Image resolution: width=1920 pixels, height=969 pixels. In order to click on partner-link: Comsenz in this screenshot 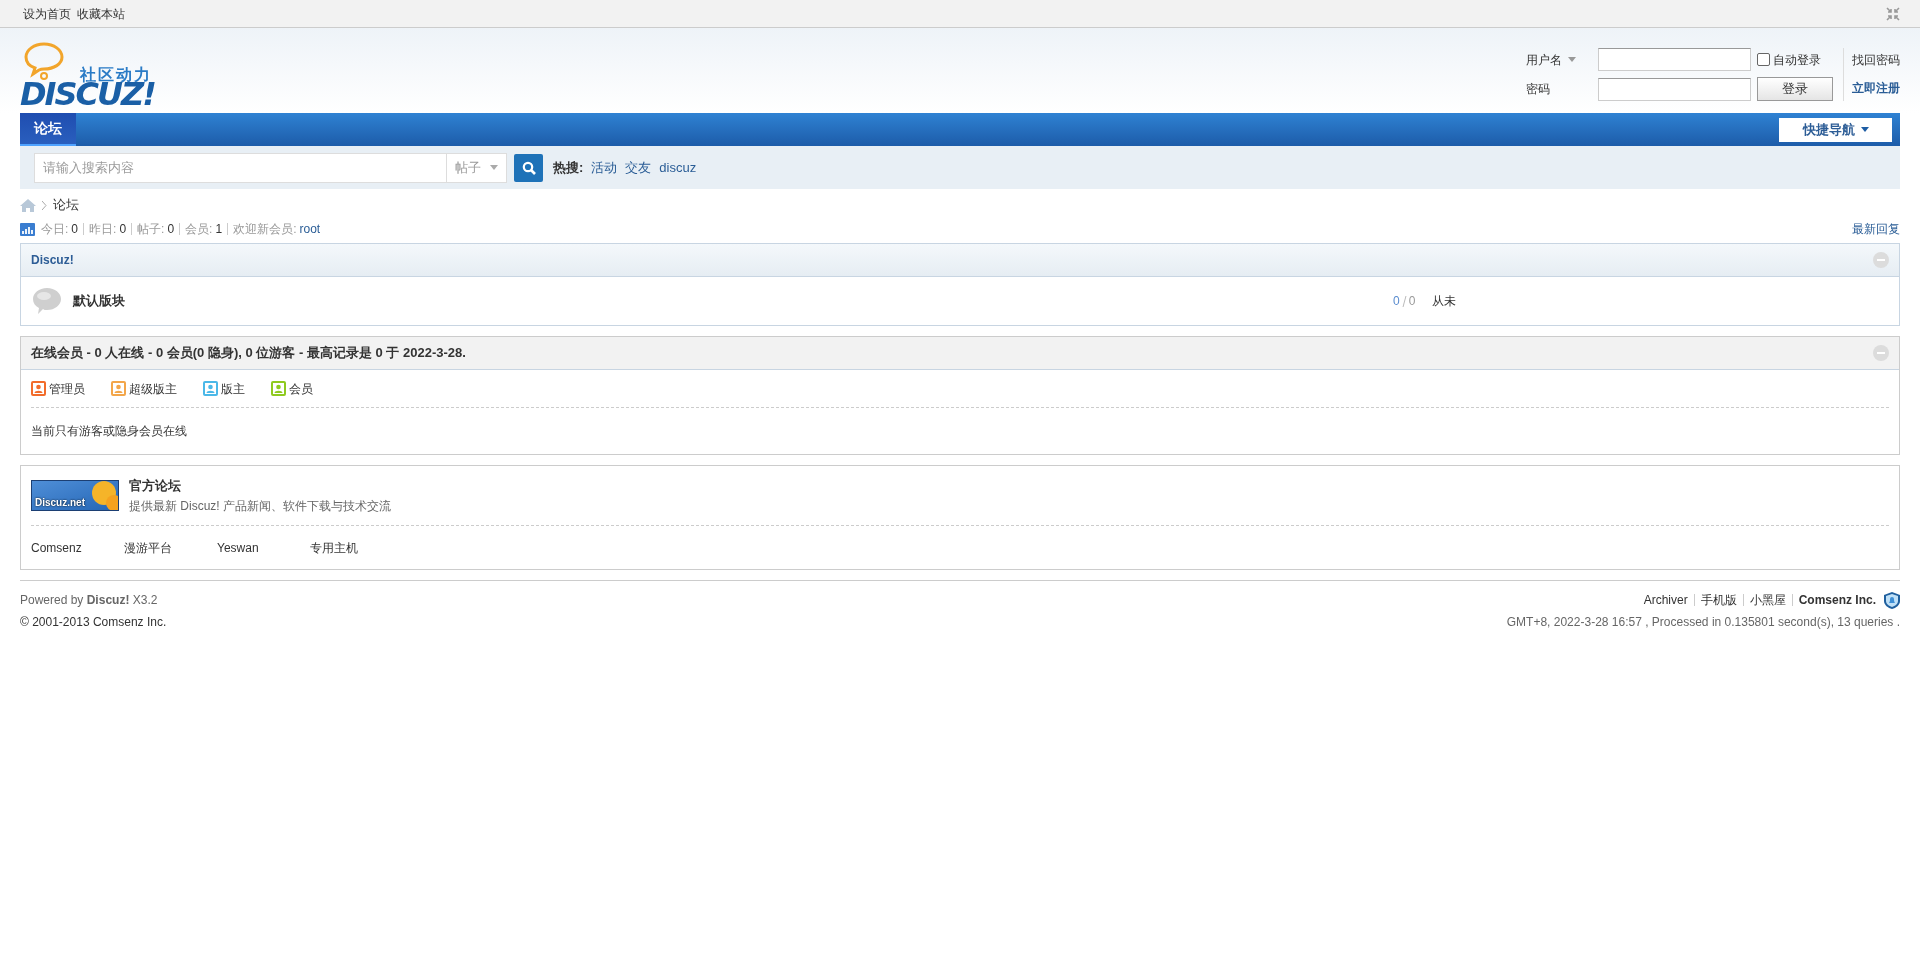, I will do `click(77, 547)`.